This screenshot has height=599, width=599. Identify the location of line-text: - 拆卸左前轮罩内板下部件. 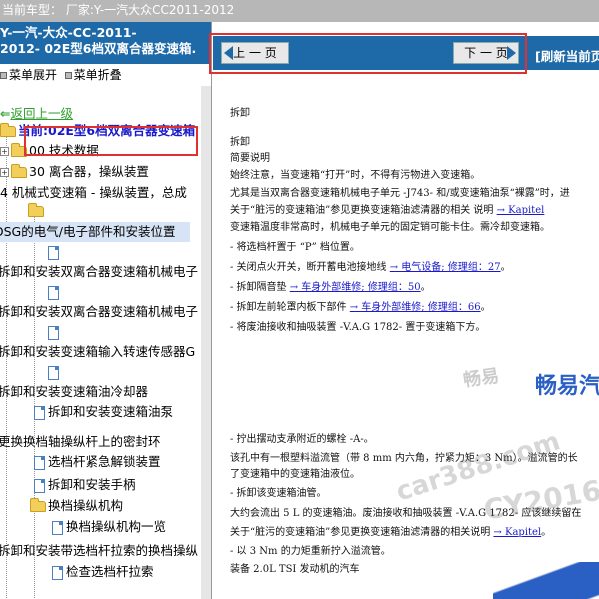
(288, 307).